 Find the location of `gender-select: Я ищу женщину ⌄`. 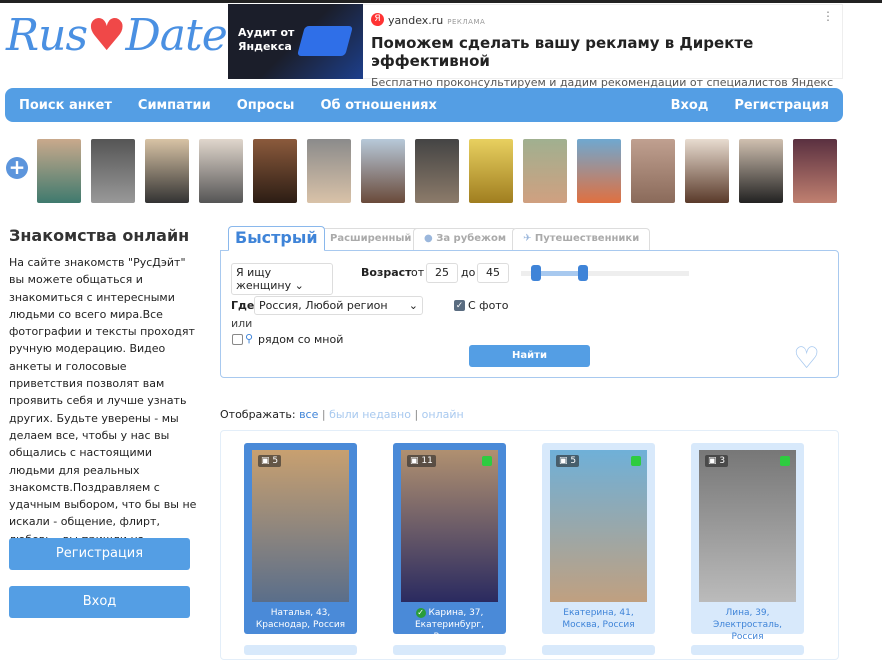

gender-select: Я ищу женщину ⌄ is located at coordinates (282, 279).